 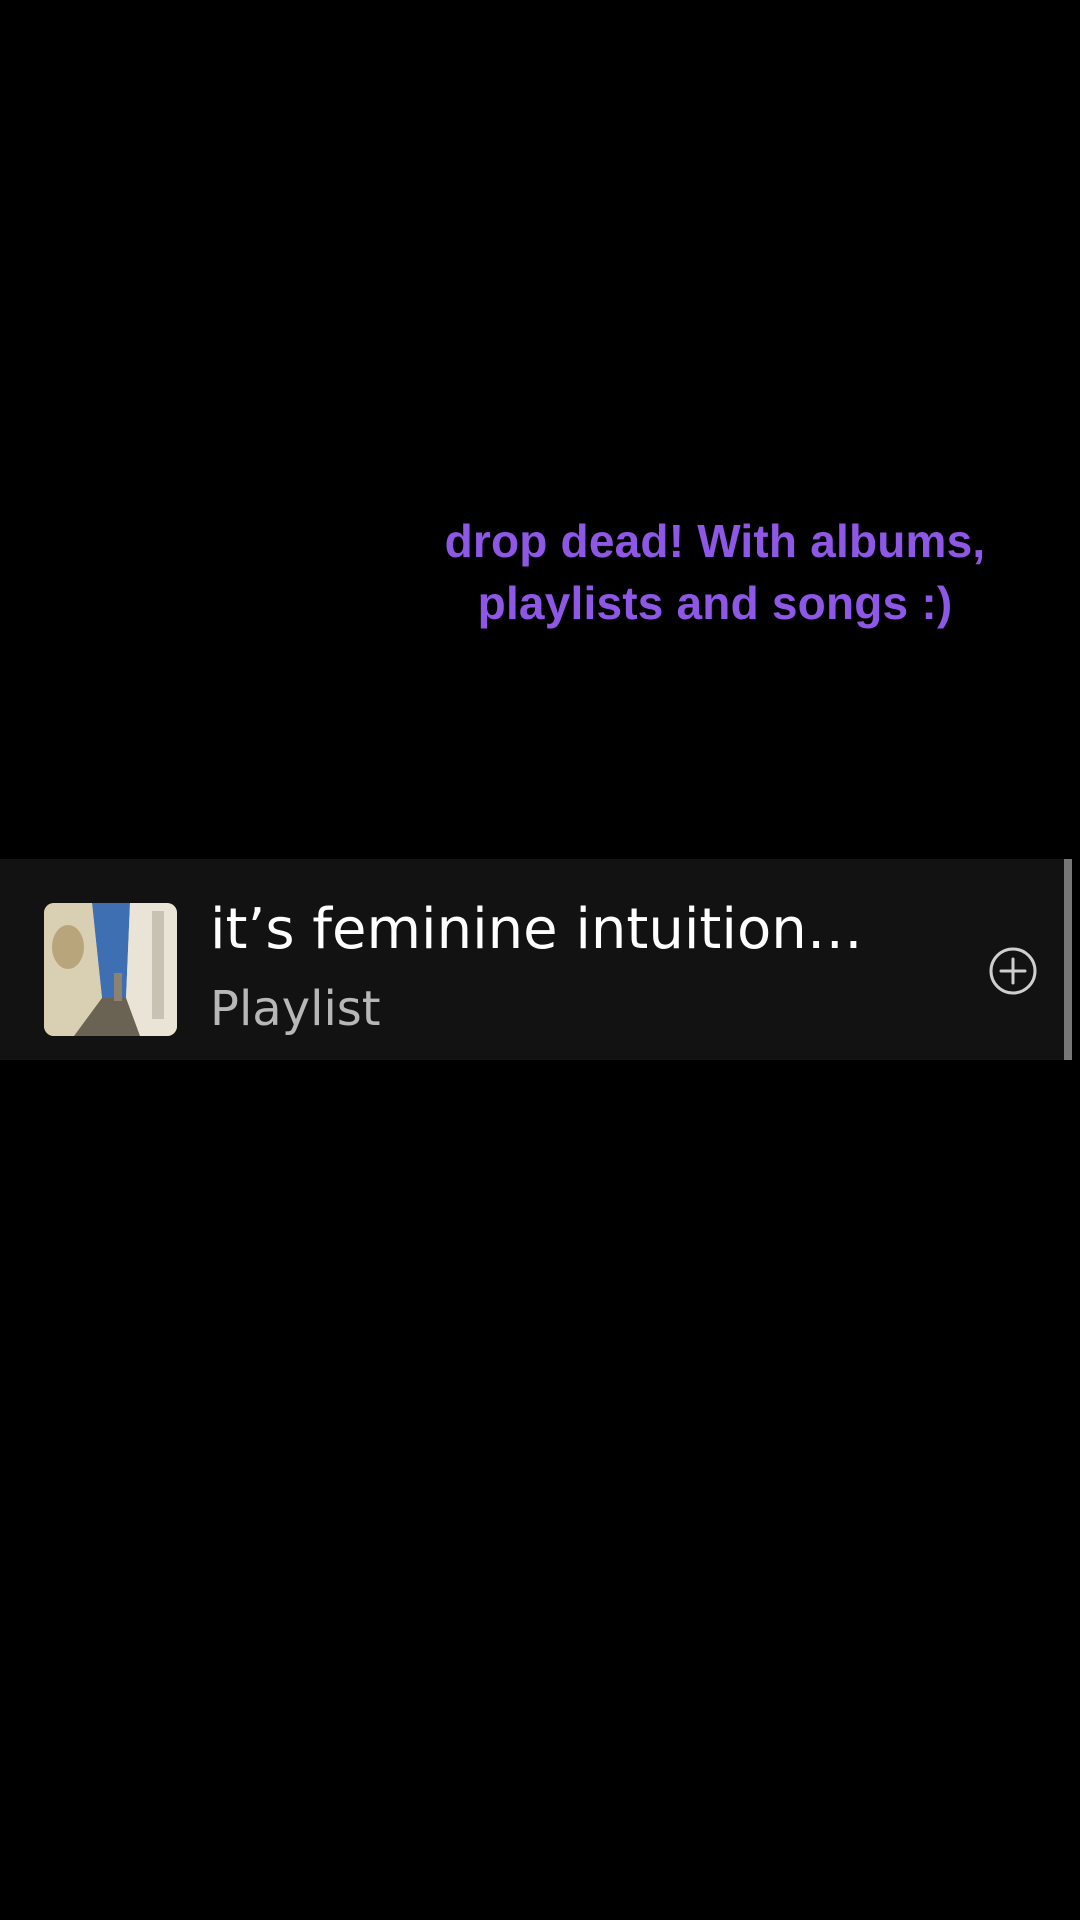 What do you see at coordinates (715, 541) in the screenshot?
I see `promo-caption-line-1: drop dead! With albums,` at bounding box center [715, 541].